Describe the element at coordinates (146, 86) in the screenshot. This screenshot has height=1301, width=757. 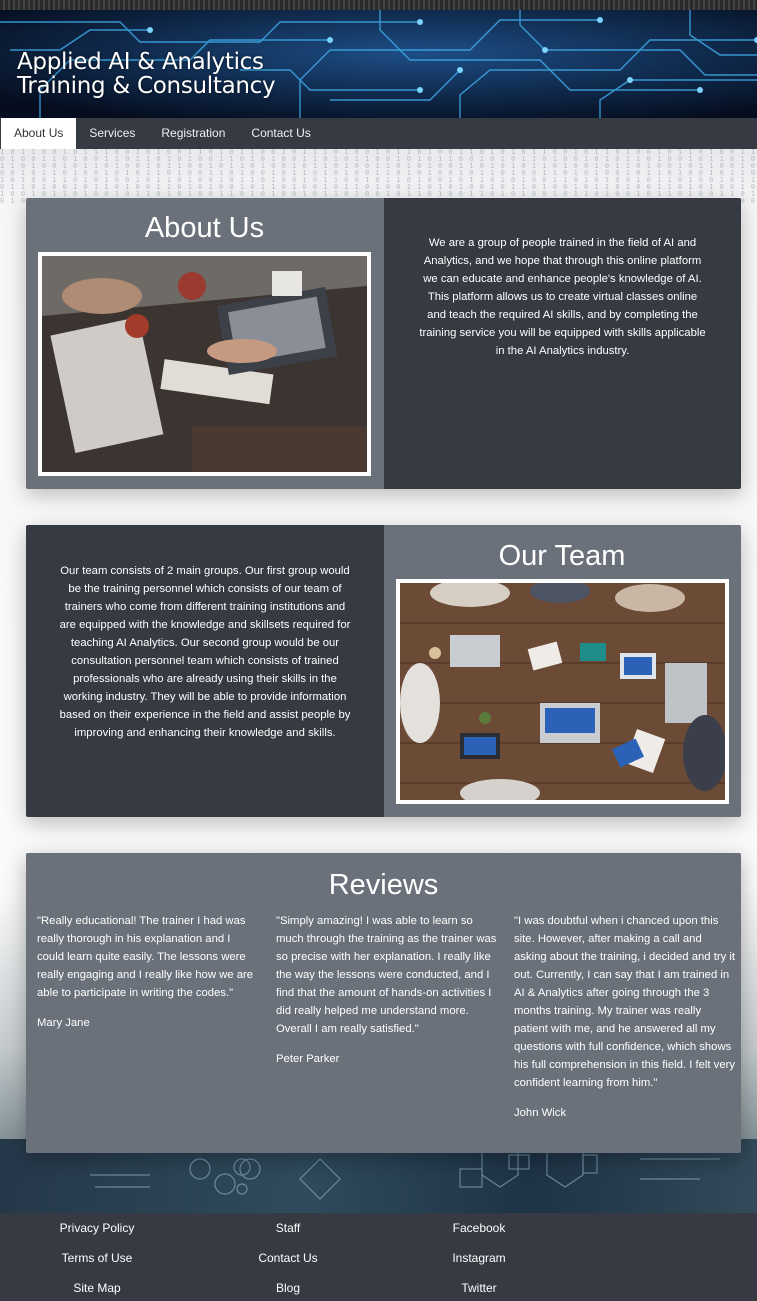
I see `site-title-line-2: Training & Consultancy` at that location.